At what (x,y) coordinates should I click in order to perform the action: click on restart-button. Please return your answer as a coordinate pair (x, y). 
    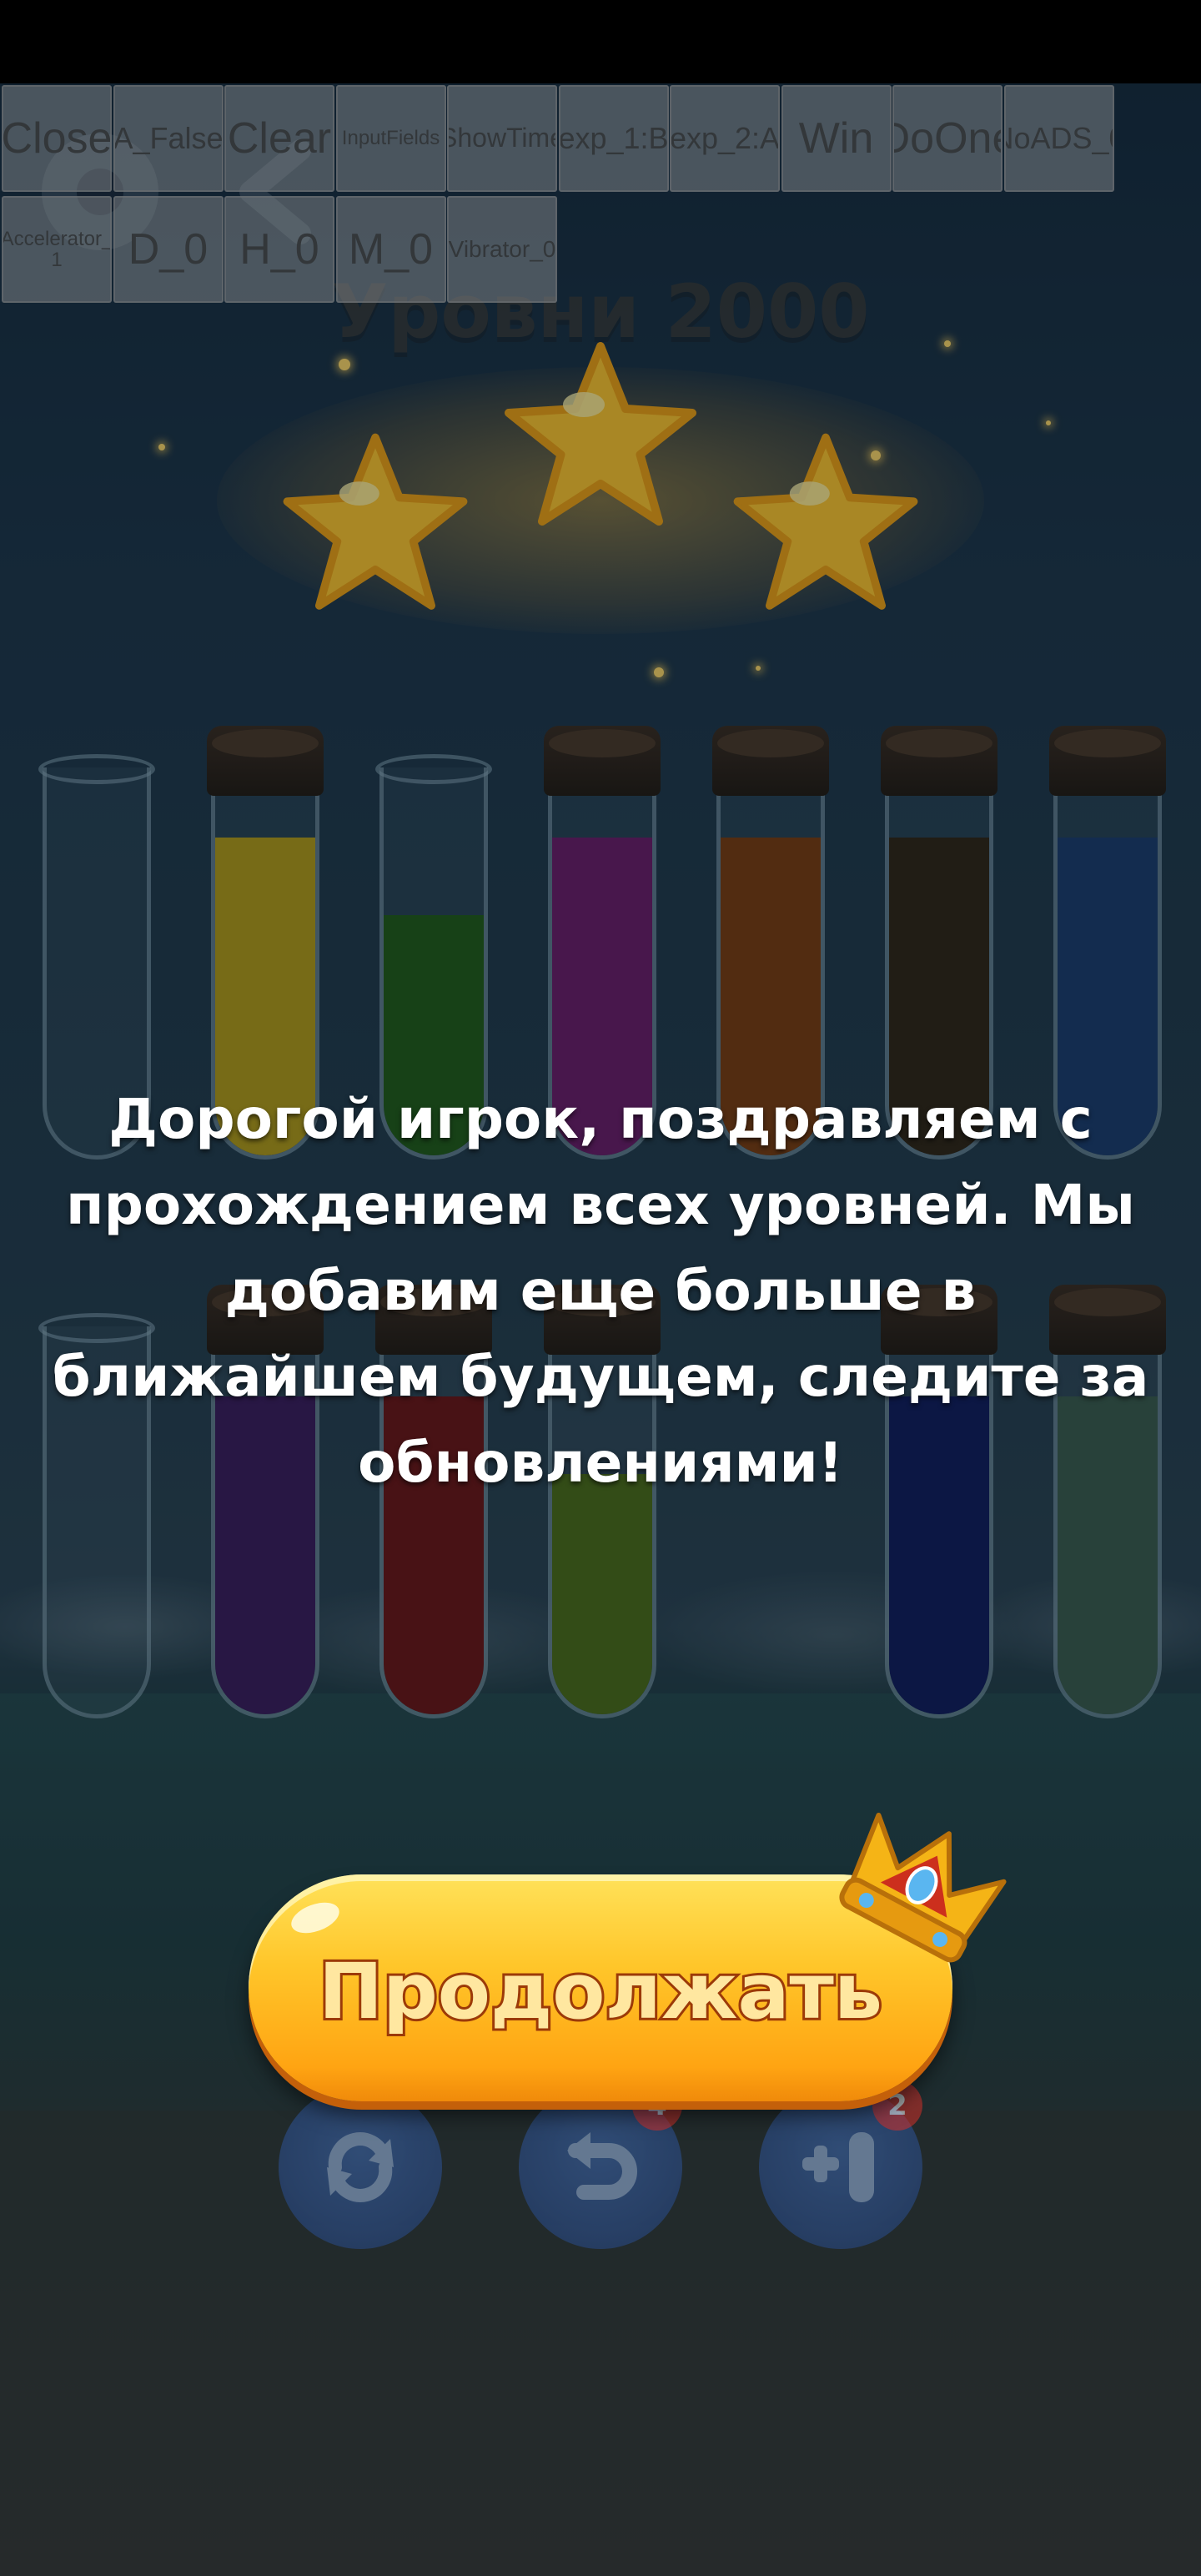
    Looking at the image, I should click on (361, 2167).